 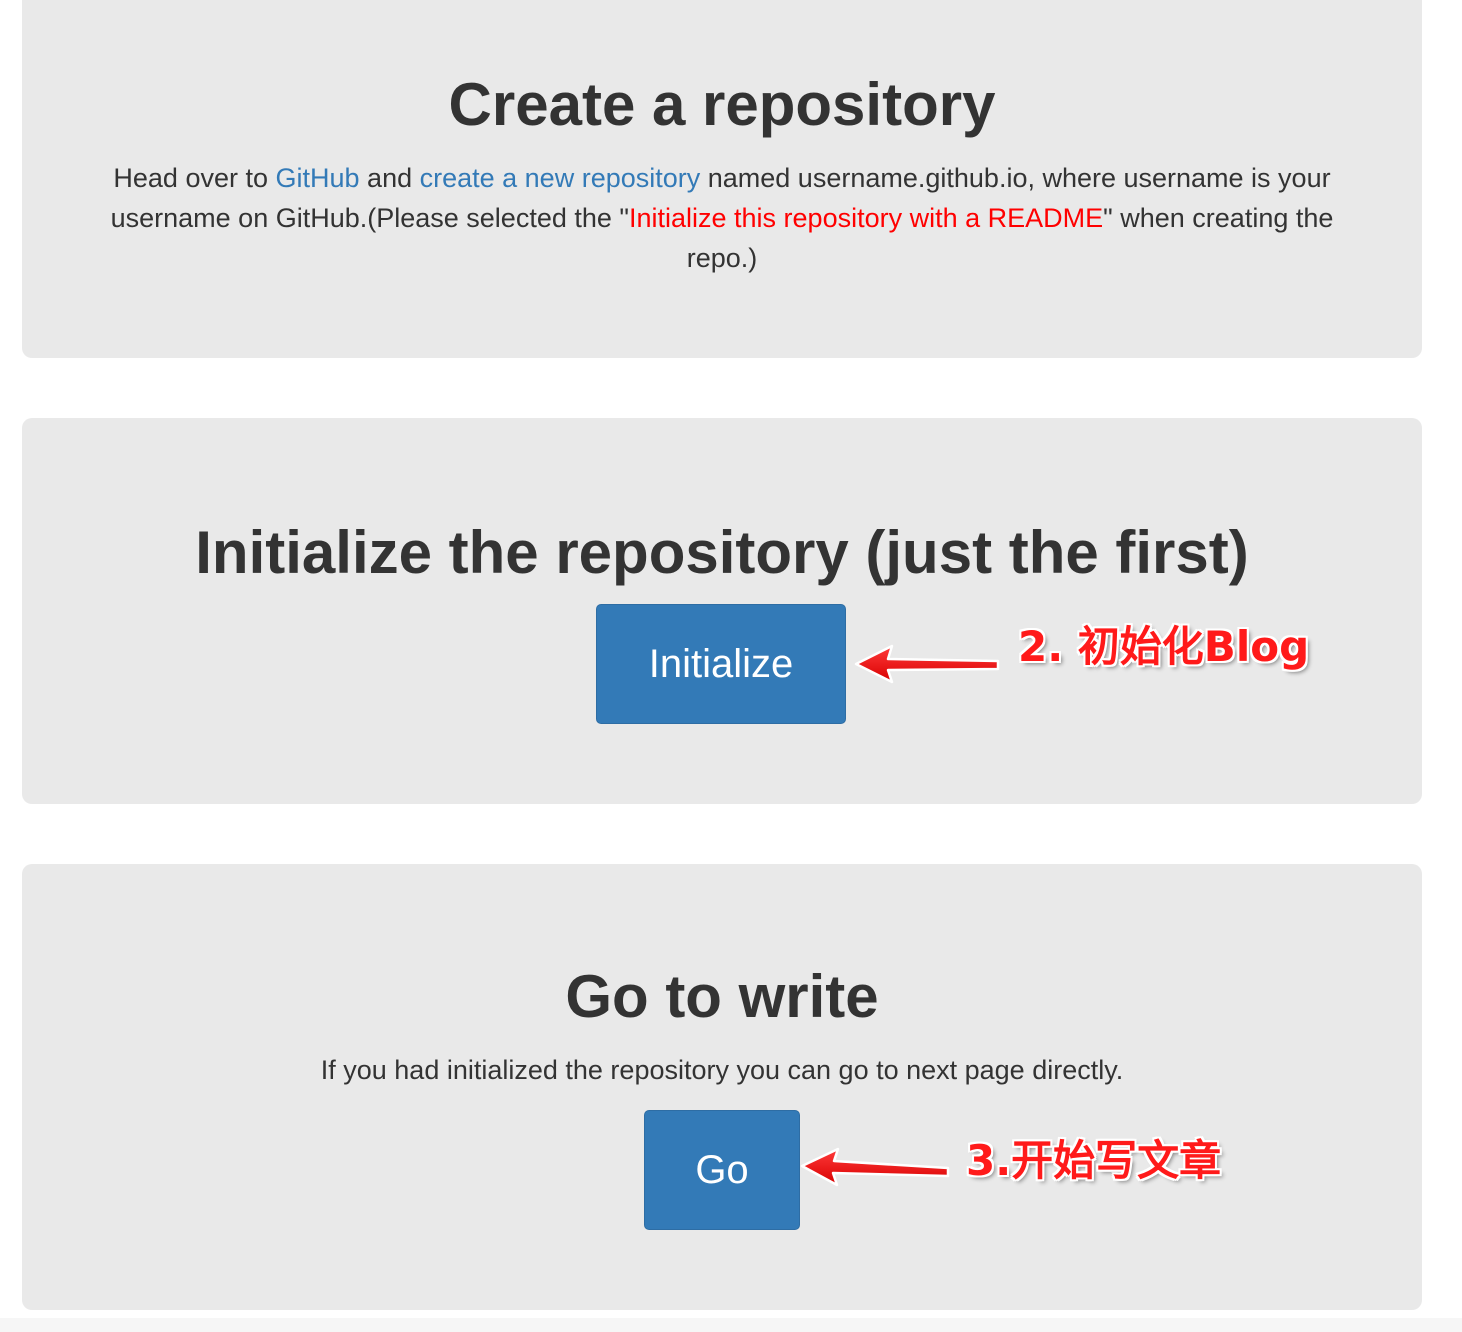 What do you see at coordinates (721, 664) in the screenshot?
I see `initialize-button: Initialize` at bounding box center [721, 664].